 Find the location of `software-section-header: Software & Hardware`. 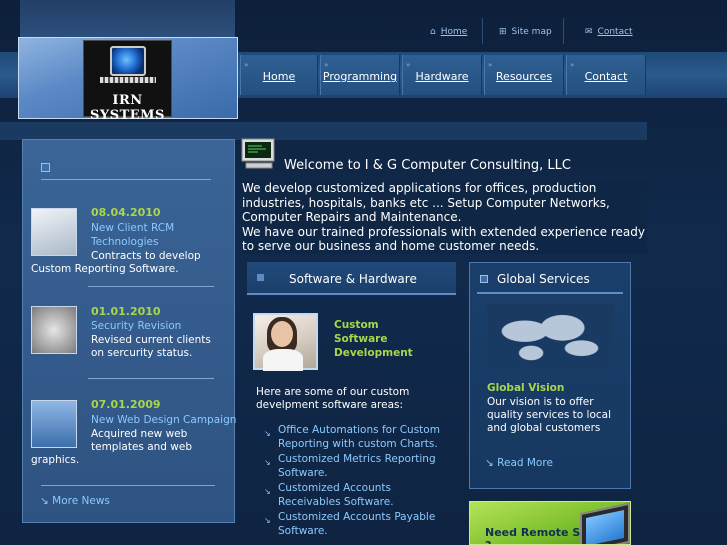

software-section-header: Software & Hardware is located at coordinates (351, 278).